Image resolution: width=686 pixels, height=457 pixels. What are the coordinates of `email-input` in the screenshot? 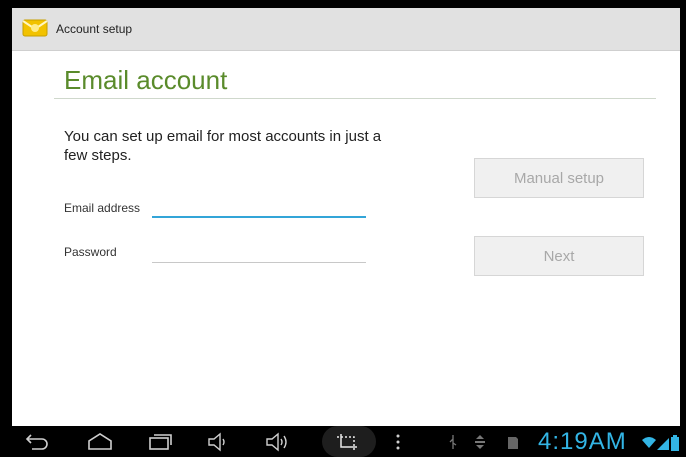 It's located at (261, 206).